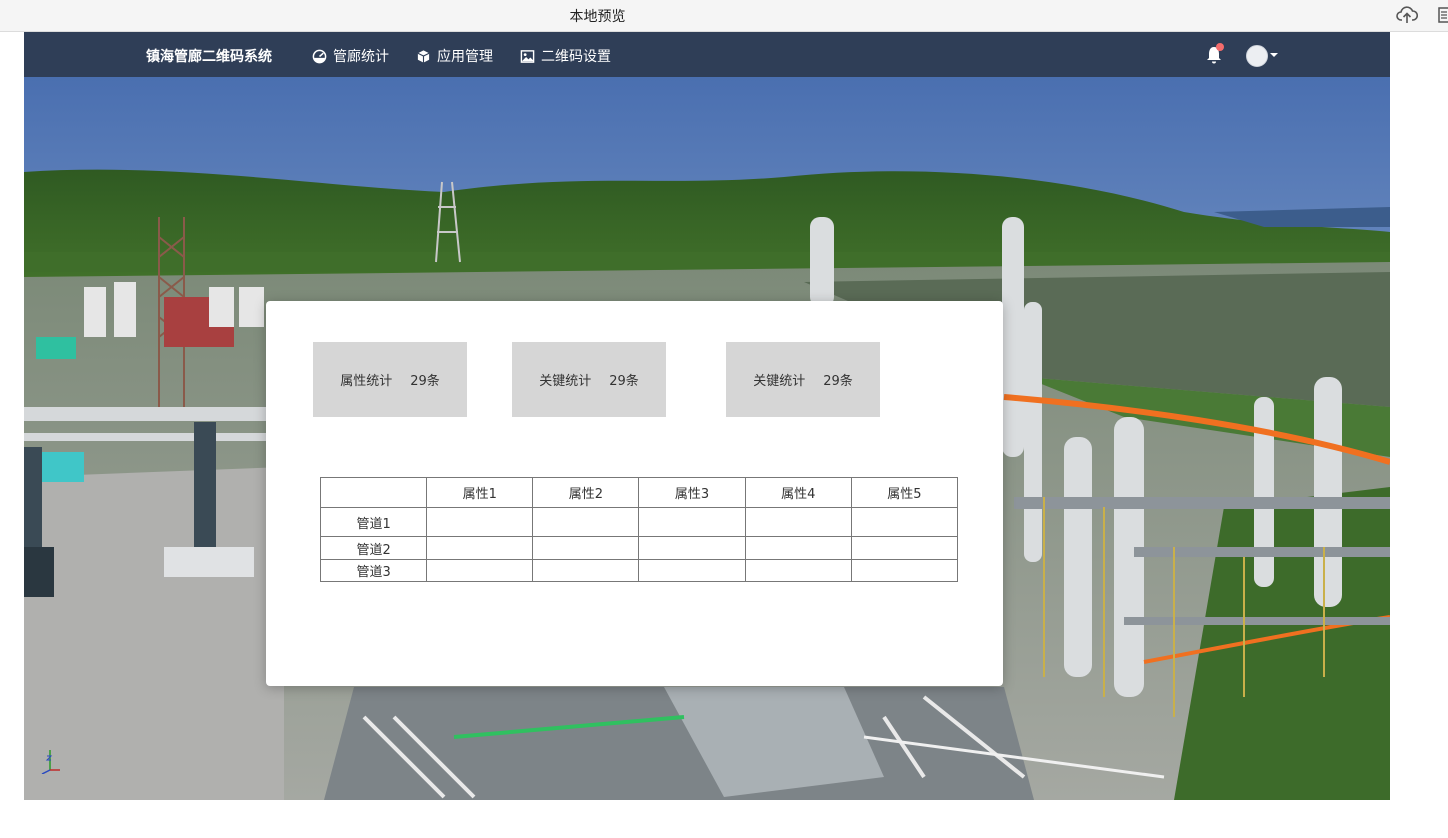 The width and height of the screenshot is (1448, 838). I want to click on stat-card-key-2: 关键统计 29条, so click(803, 379).